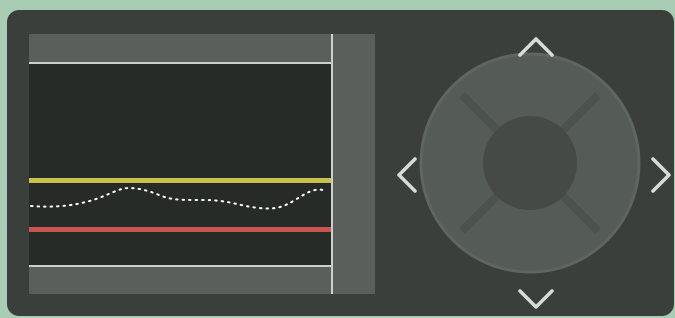  What do you see at coordinates (530, 242) in the screenshot?
I see `dpad-down-button` at bounding box center [530, 242].